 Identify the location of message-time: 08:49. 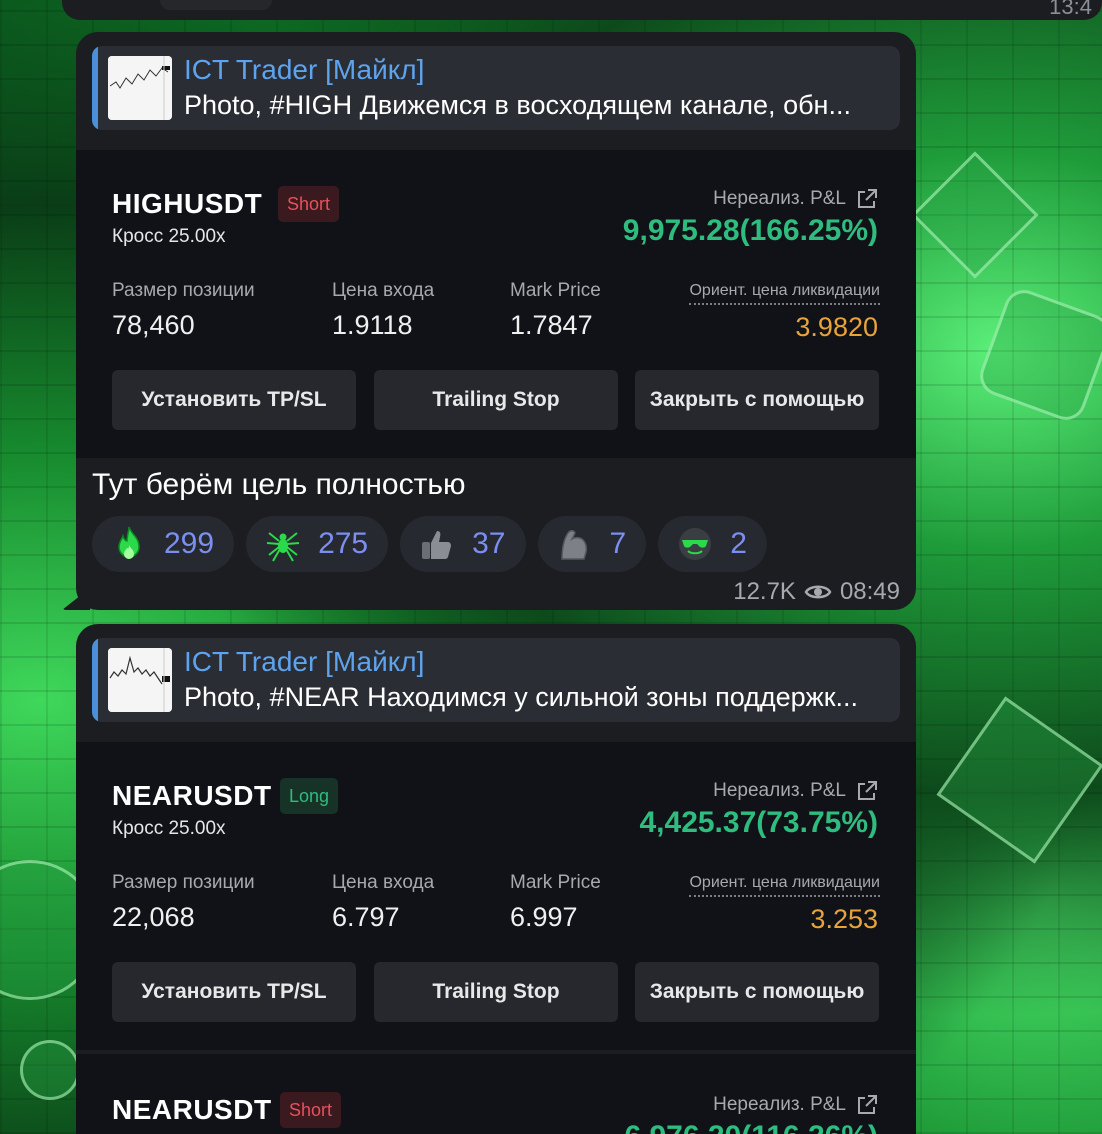
(869, 591).